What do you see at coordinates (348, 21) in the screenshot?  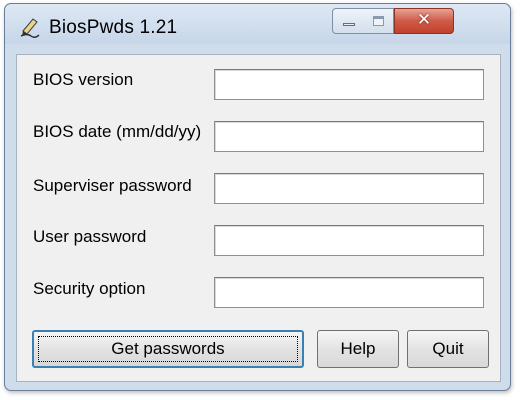 I see `minimize-button` at bounding box center [348, 21].